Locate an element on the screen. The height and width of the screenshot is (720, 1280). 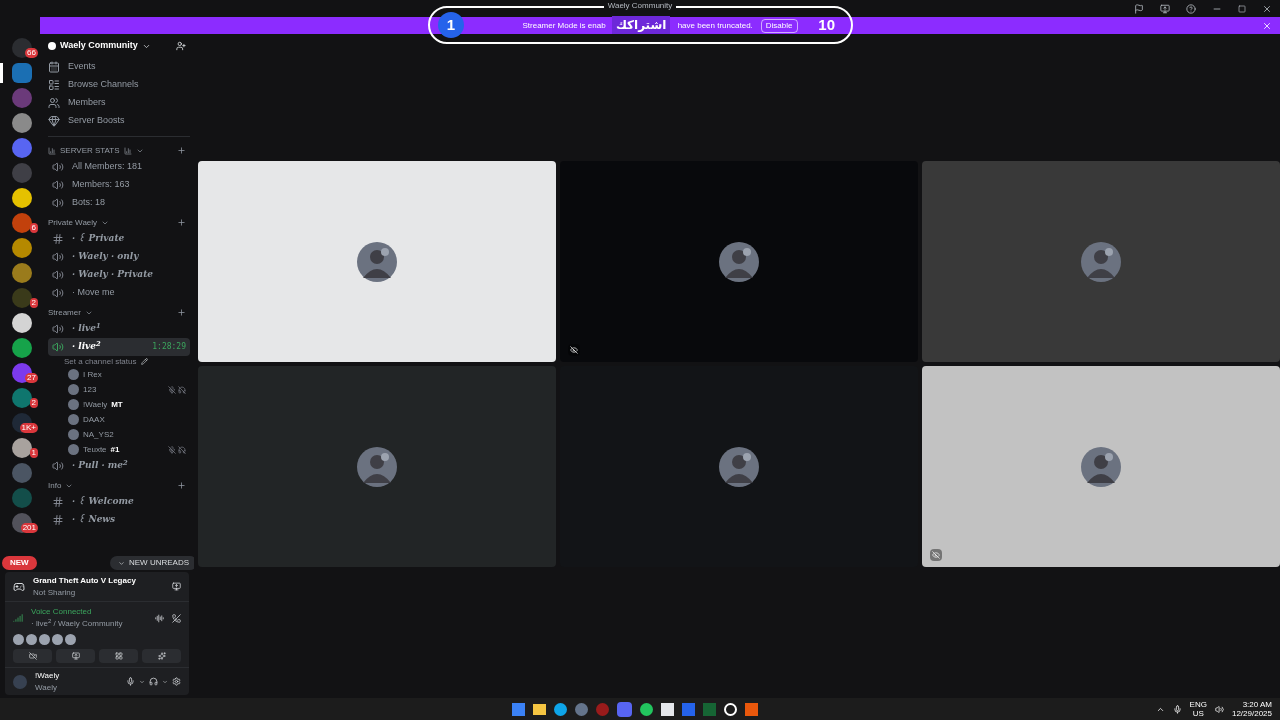
help-icon is located at coordinates (1191, 8).